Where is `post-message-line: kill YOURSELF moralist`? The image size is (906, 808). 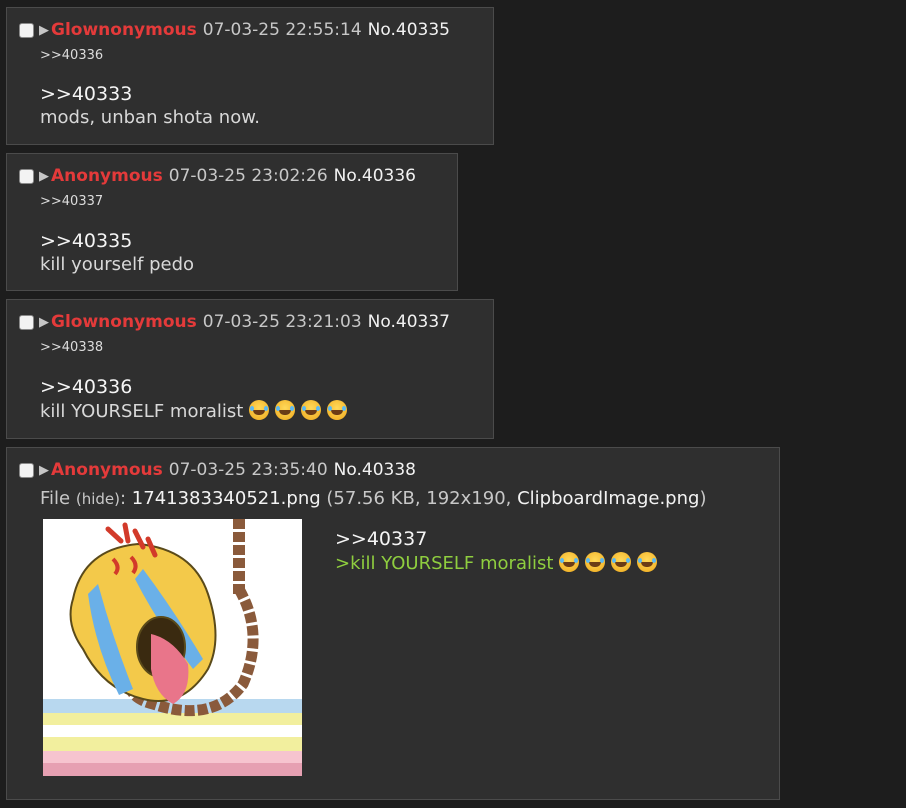 post-message-line: kill YOURSELF moralist is located at coordinates (194, 411).